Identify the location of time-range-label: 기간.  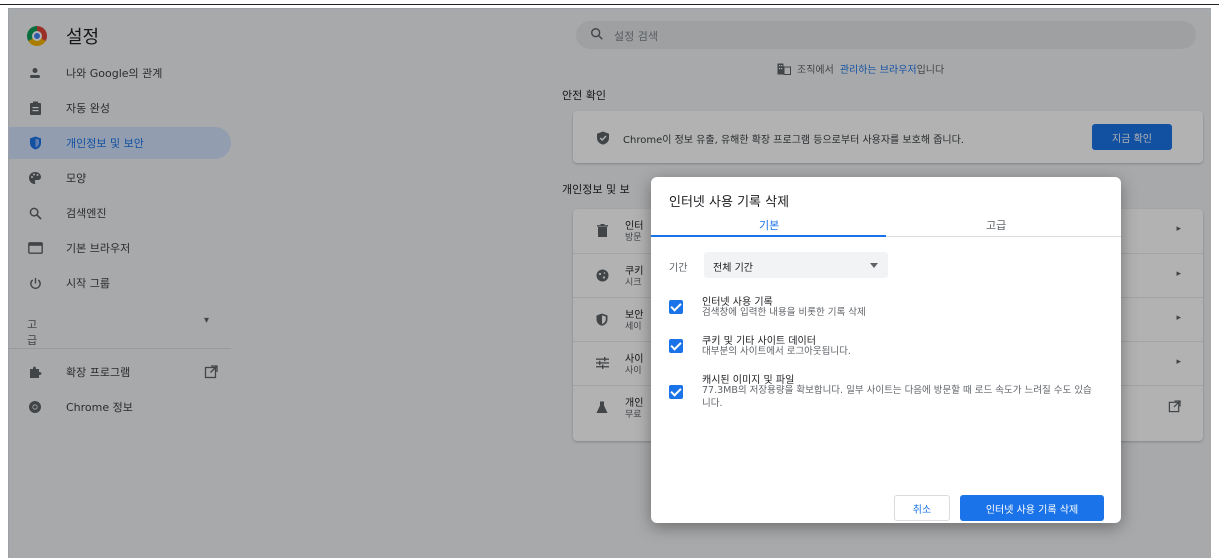
(678, 268).